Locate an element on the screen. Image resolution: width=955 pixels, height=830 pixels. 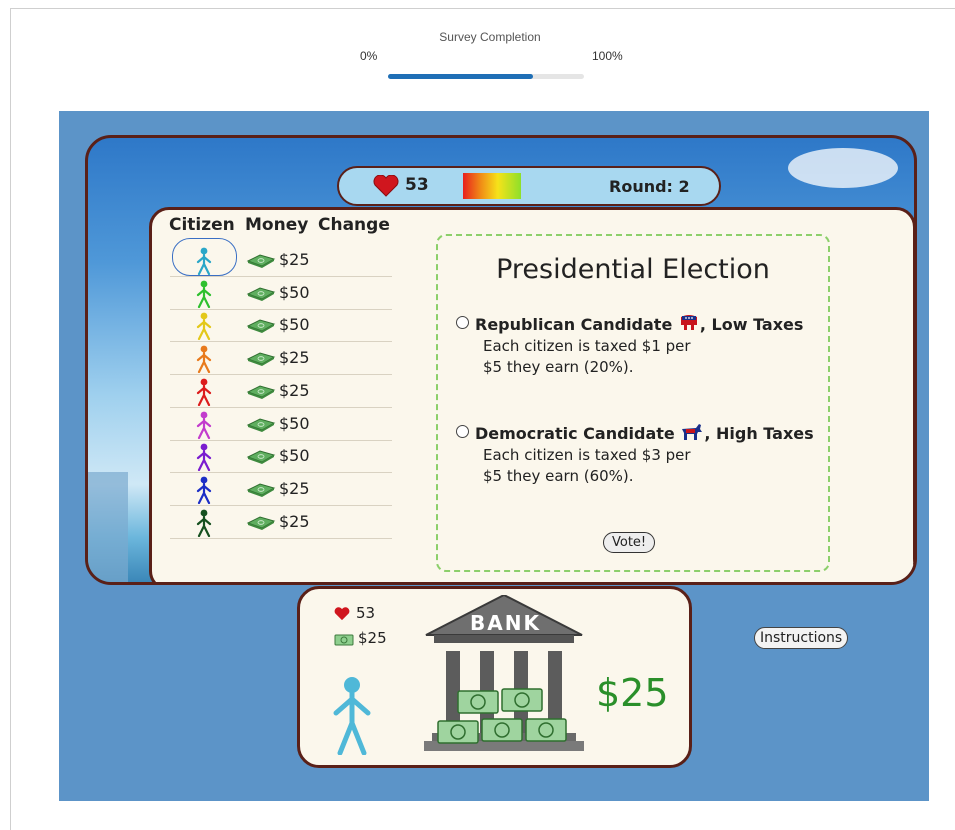
happiness-meter is located at coordinates (492, 186).